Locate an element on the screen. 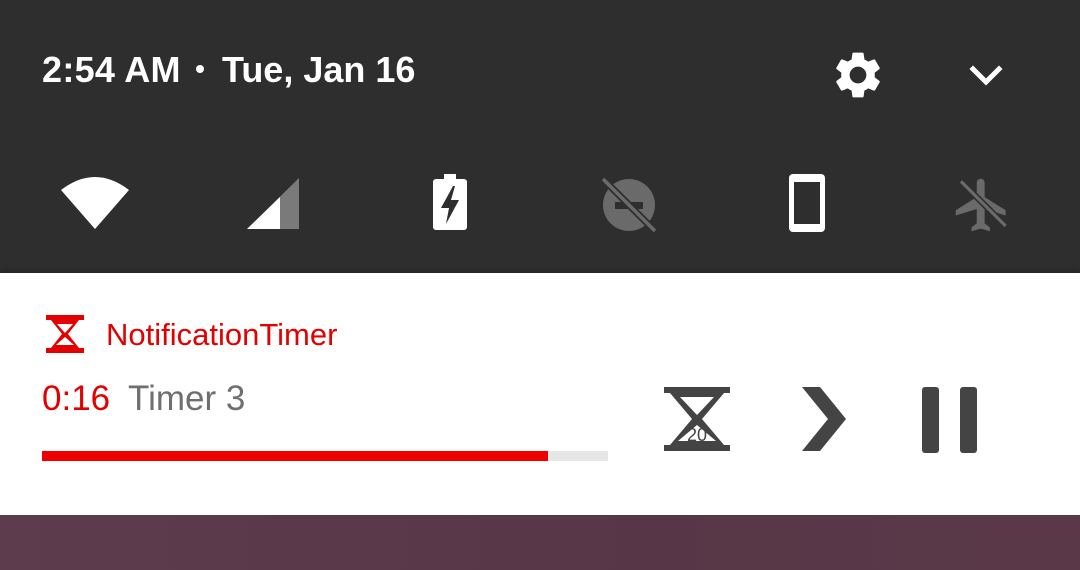  date: Tue, Jan 16 is located at coordinates (318, 70).